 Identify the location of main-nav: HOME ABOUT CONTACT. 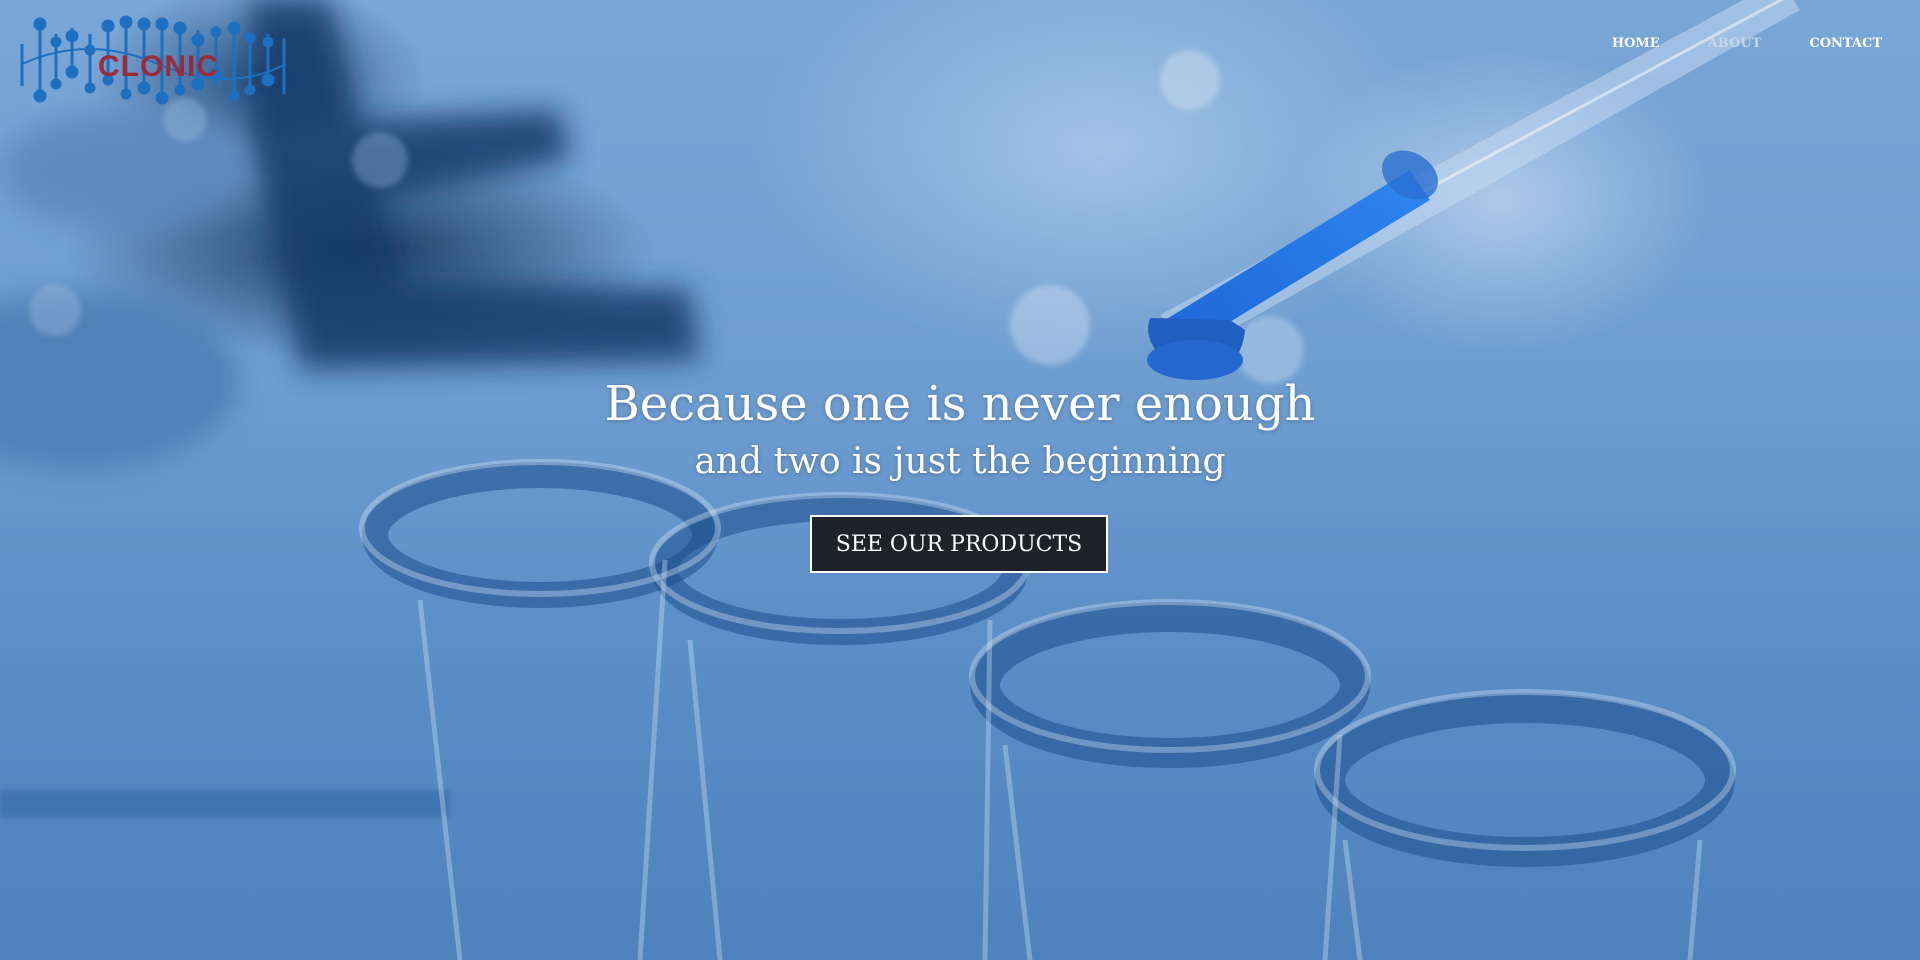
(1747, 43).